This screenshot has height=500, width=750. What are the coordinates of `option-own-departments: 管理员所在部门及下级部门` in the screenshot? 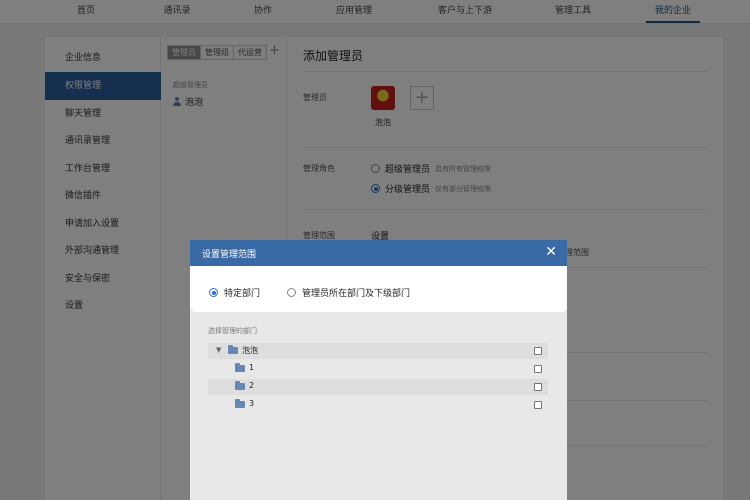 It's located at (348, 292).